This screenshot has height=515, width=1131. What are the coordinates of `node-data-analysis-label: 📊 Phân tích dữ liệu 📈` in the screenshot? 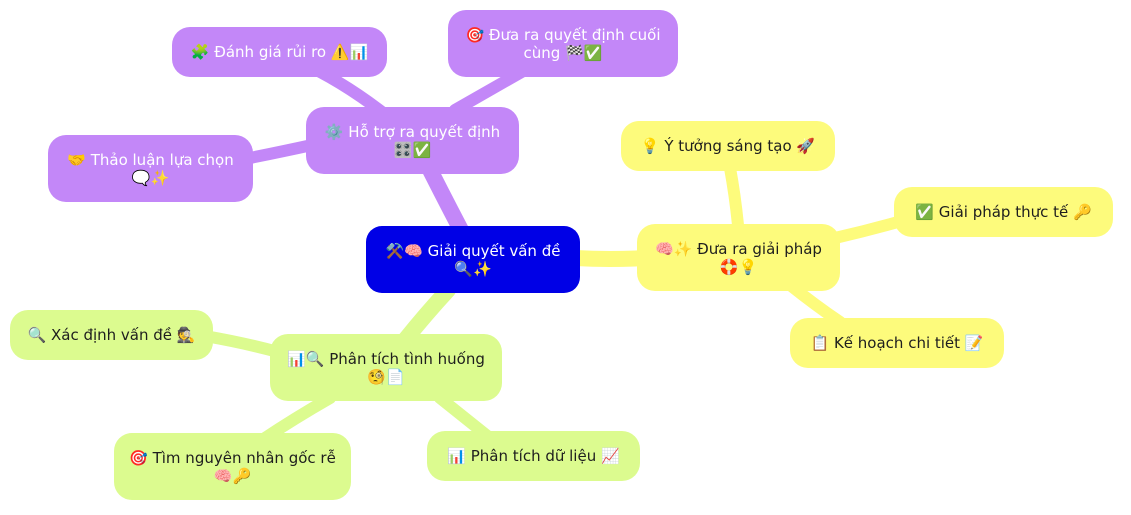 It's located at (533, 456).